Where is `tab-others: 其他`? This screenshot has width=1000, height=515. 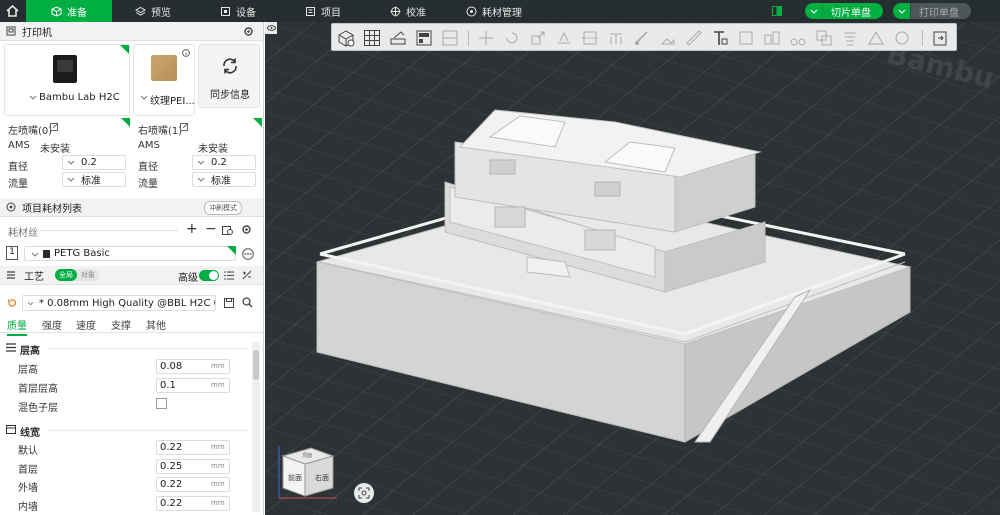 tab-others: 其他 is located at coordinates (156, 324).